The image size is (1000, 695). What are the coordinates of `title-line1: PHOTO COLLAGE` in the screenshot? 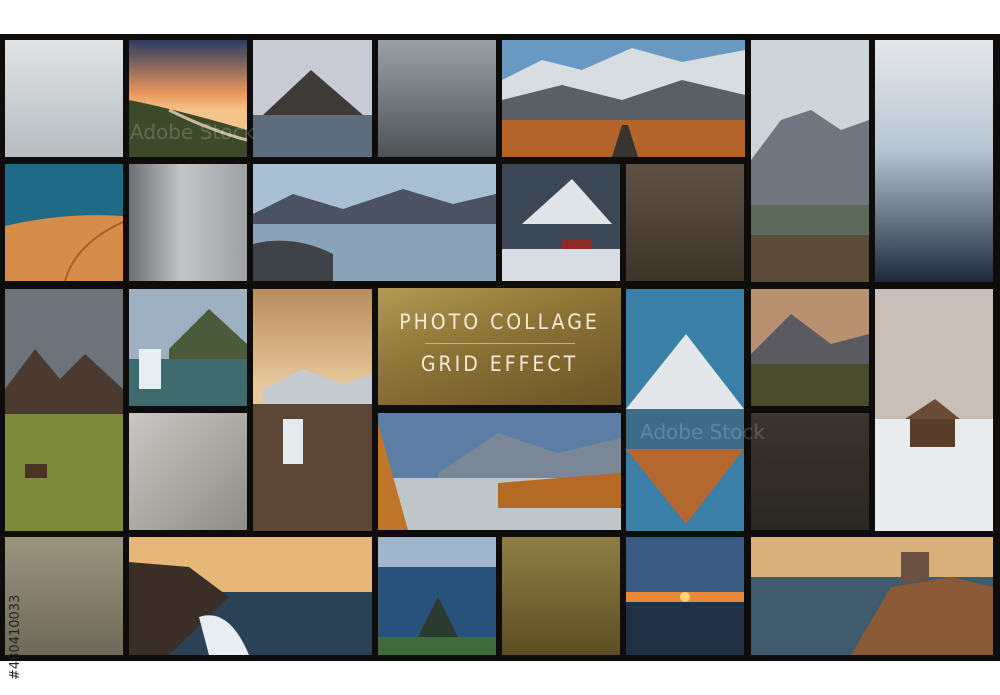 It's located at (499, 322).